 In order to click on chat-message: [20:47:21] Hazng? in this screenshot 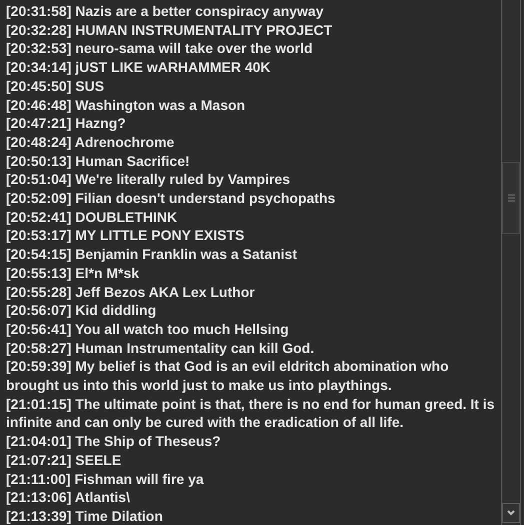, I will do `click(66, 123)`.